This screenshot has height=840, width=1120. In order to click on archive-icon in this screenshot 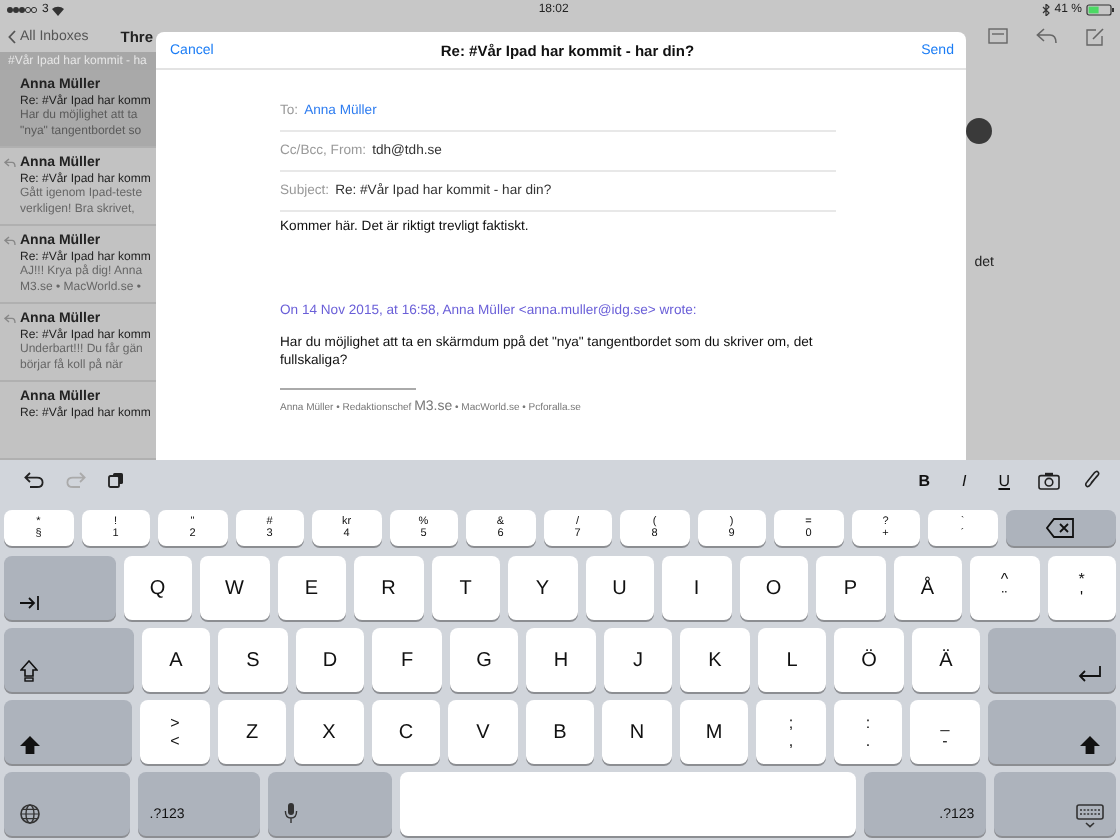, I will do `click(998, 36)`.